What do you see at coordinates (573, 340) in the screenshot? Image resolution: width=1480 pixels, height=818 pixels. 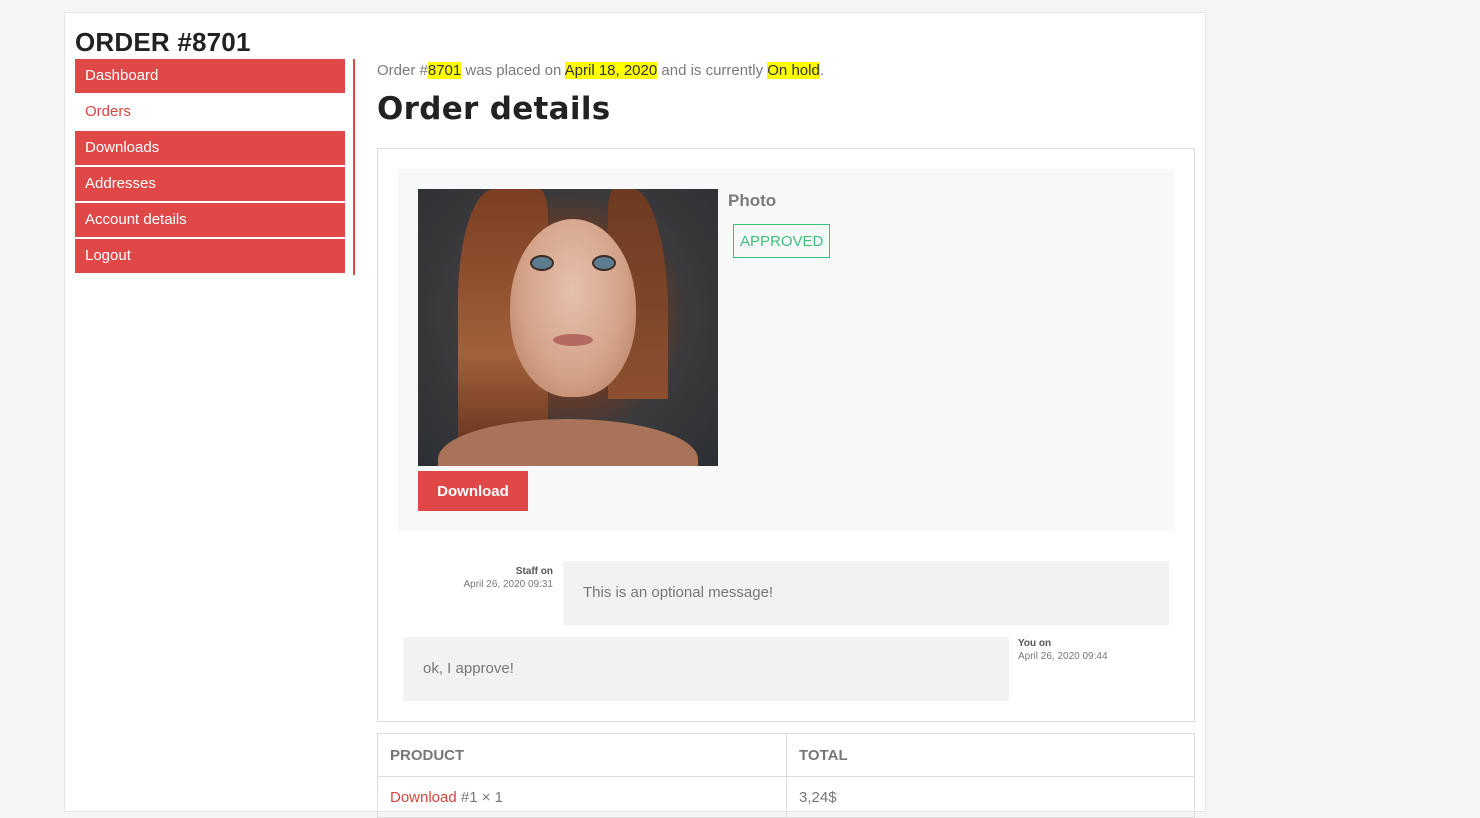 I see `photo-lips` at bounding box center [573, 340].